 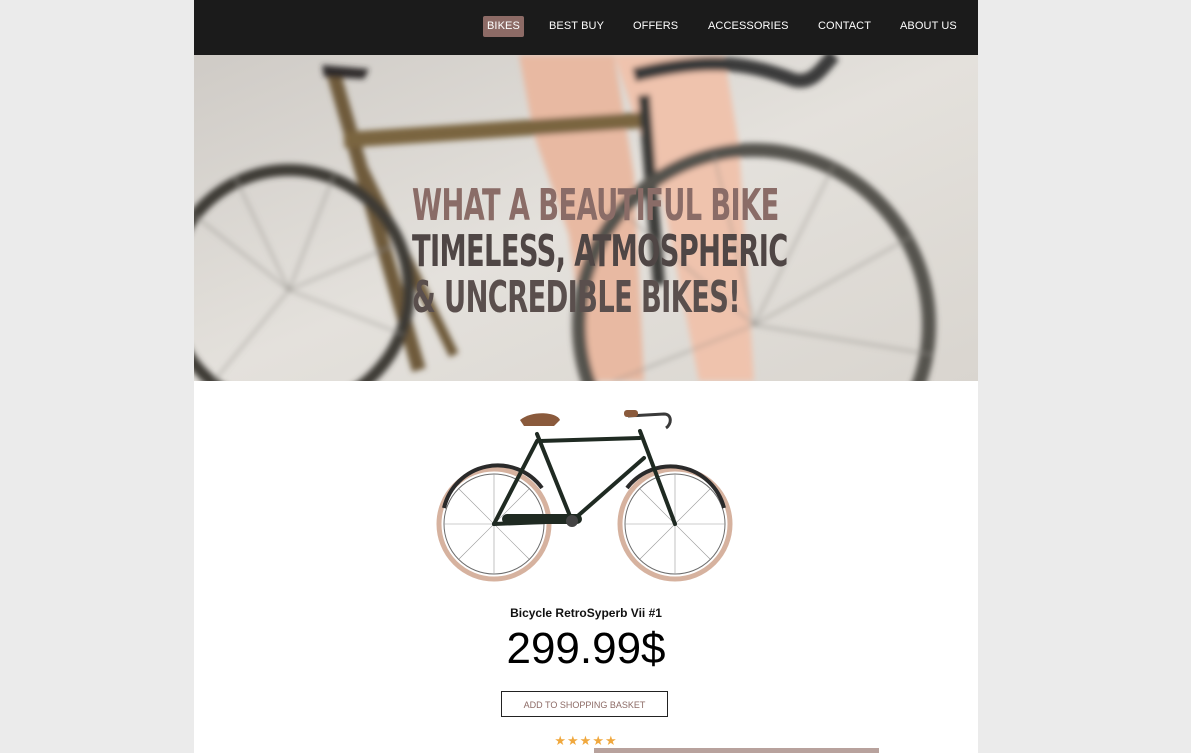 What do you see at coordinates (584, 704) in the screenshot?
I see `add-to-basket-button: ADD TO SHOPPING BASKET` at bounding box center [584, 704].